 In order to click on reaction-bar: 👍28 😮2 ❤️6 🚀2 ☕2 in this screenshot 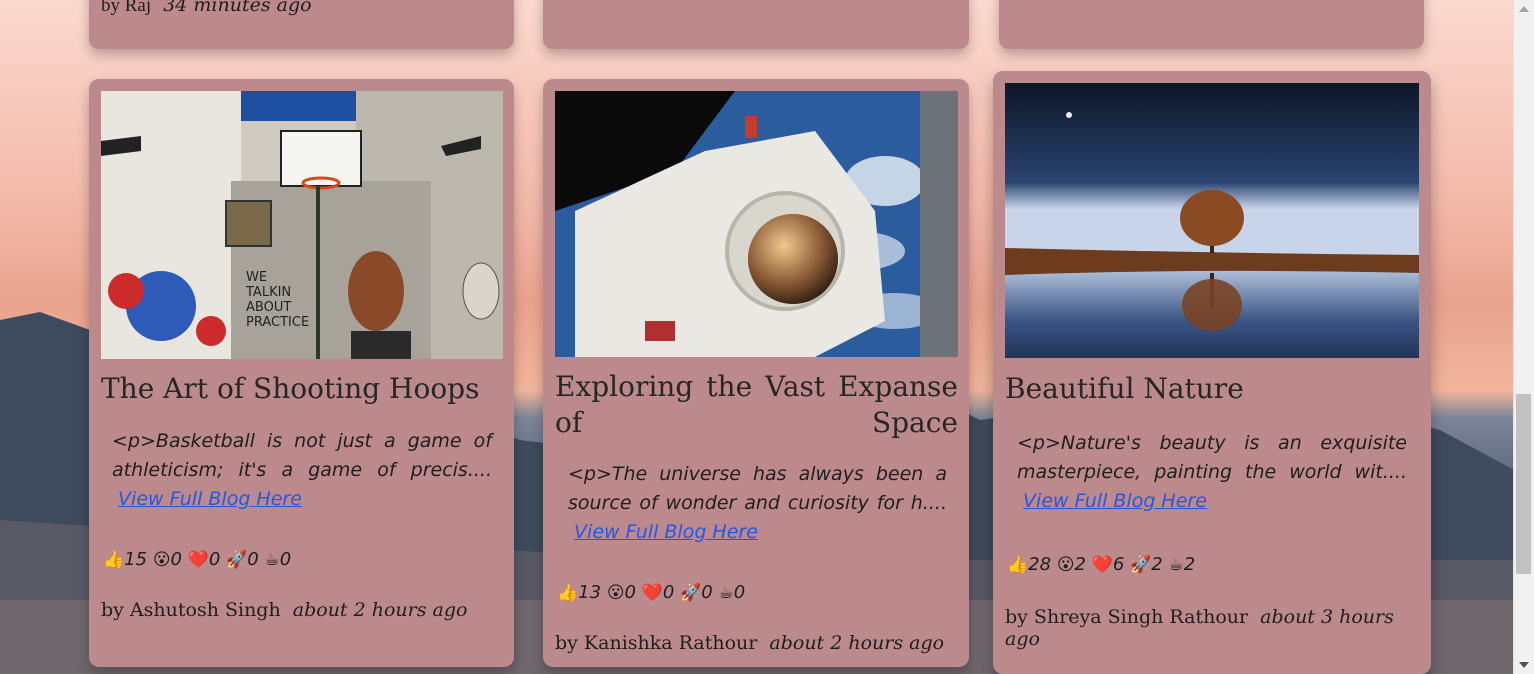, I will do `click(1101, 564)`.